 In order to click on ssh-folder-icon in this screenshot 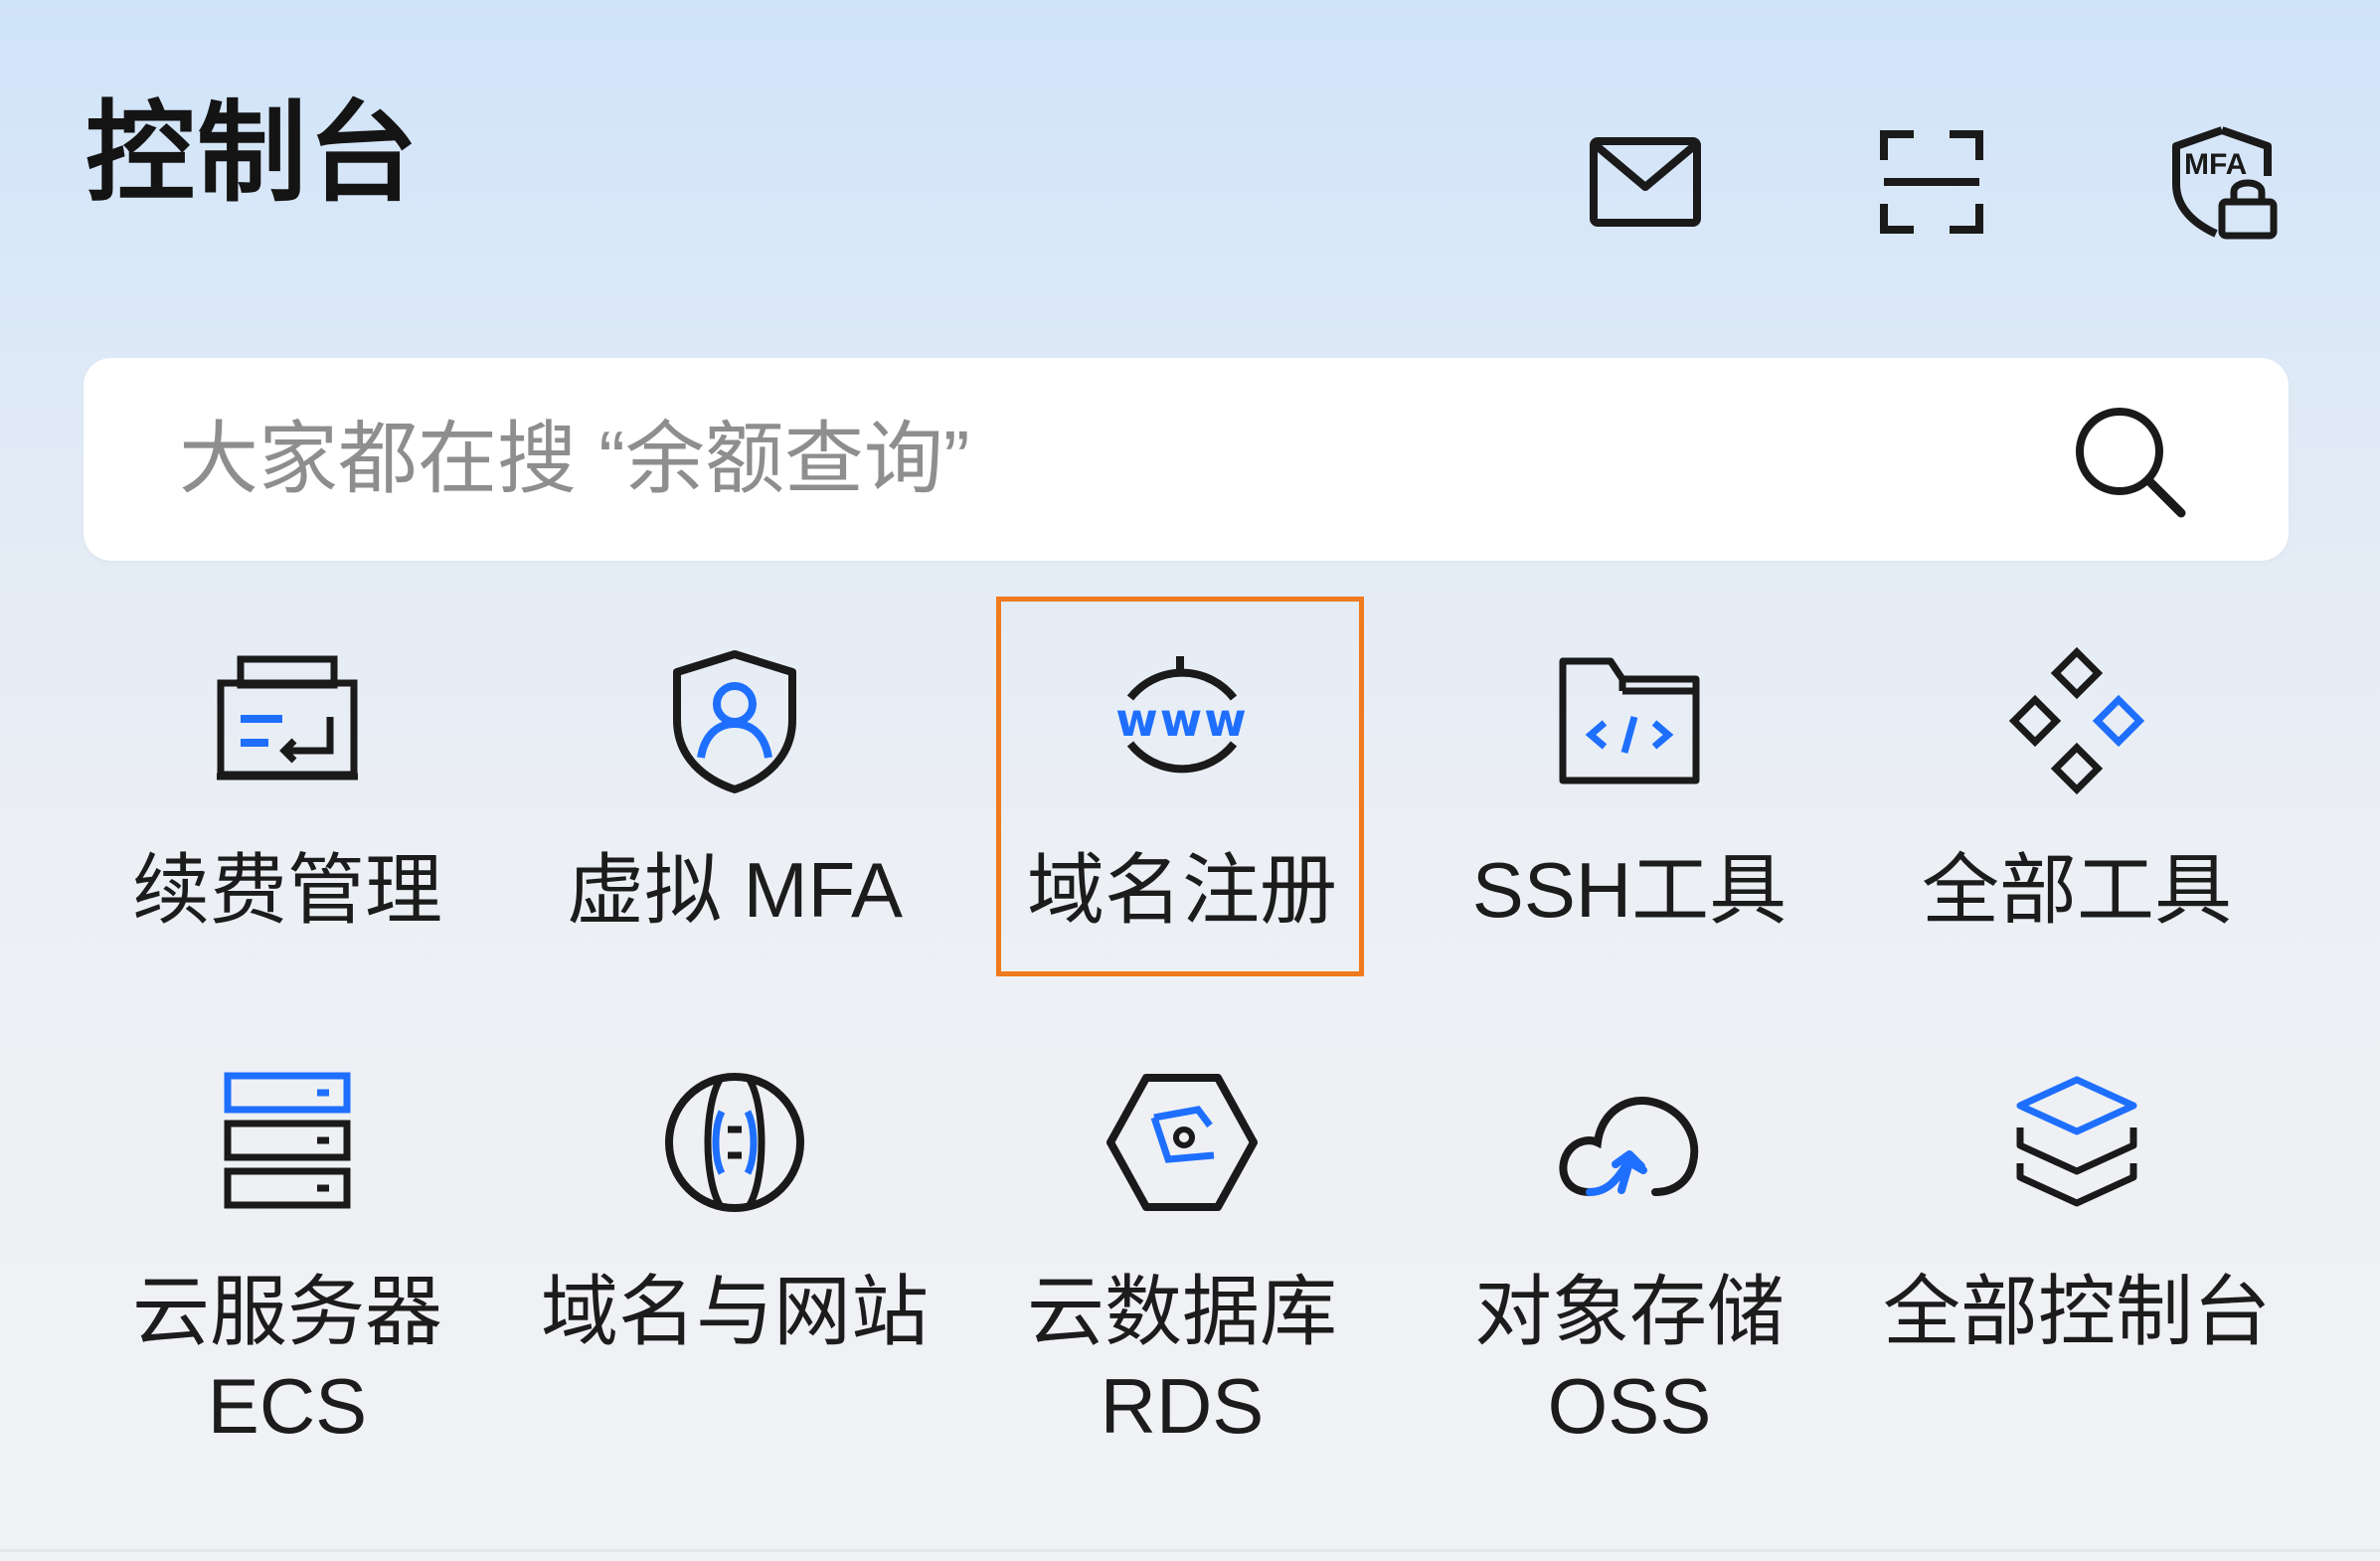, I will do `click(1629, 721)`.